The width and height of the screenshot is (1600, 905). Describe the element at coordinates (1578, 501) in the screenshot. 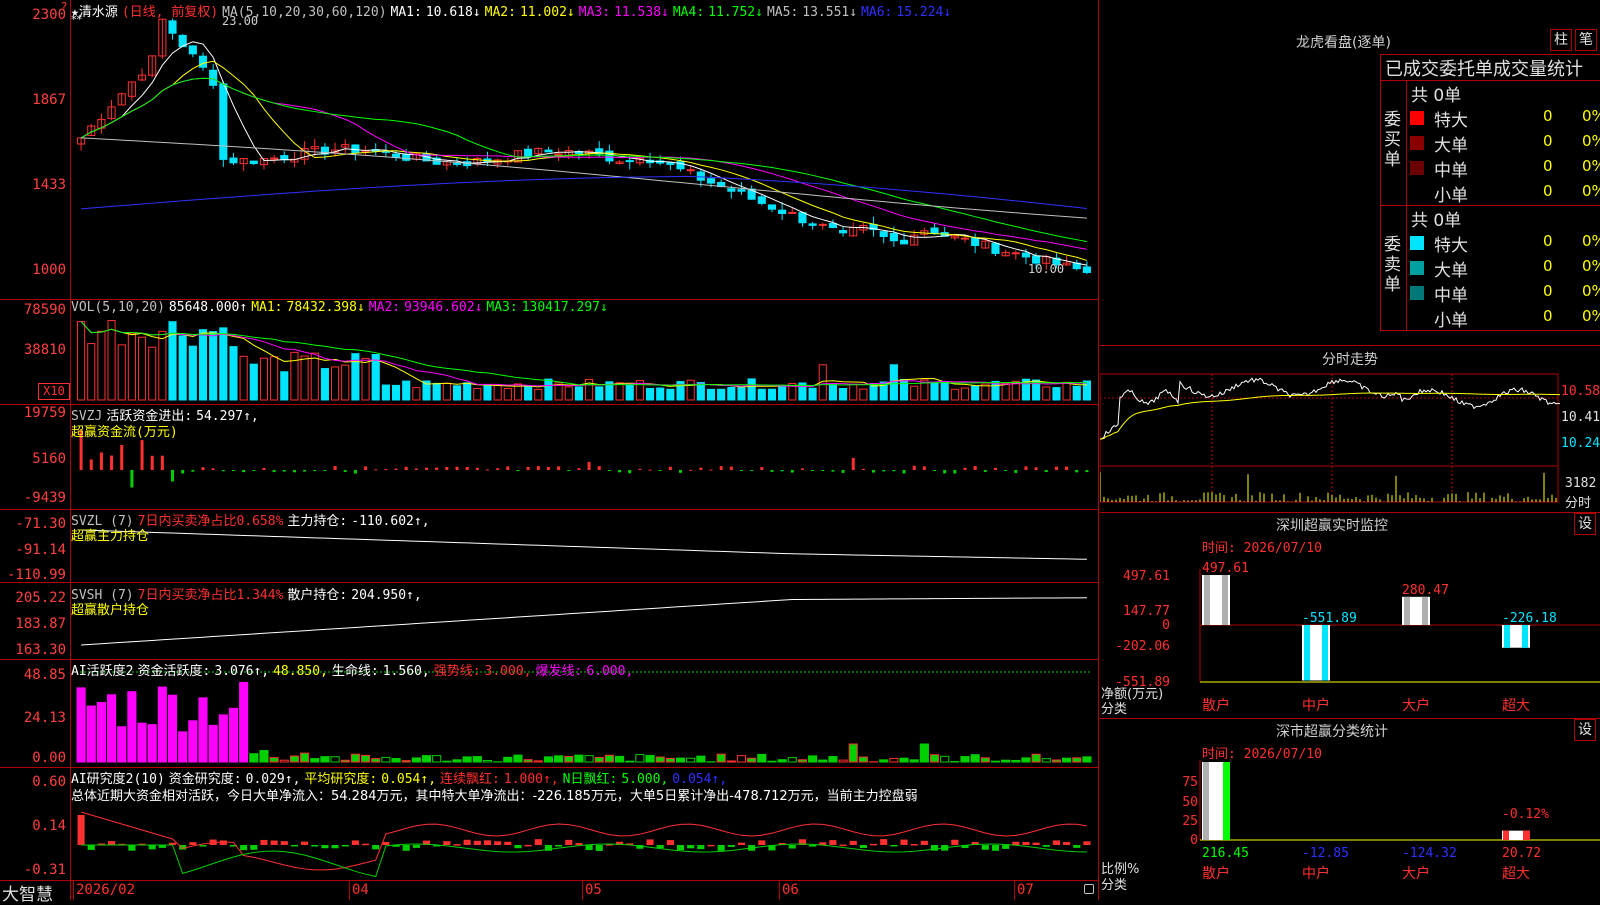

I see `intraday-vol-unit: 分时` at that location.